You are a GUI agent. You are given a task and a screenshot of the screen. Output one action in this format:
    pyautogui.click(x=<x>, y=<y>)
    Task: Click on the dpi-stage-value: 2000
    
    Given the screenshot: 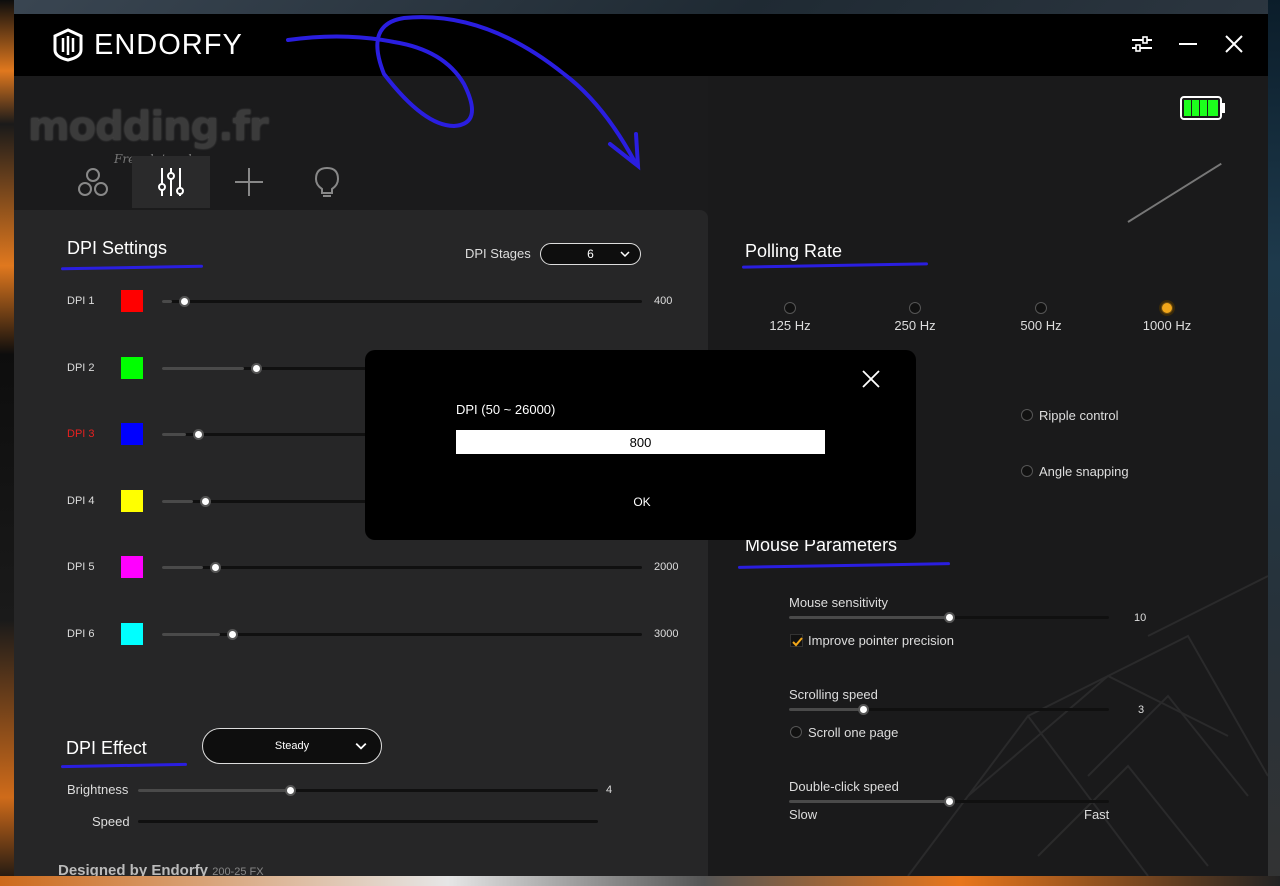 What is the action you would take?
    pyautogui.click(x=666, y=567)
    